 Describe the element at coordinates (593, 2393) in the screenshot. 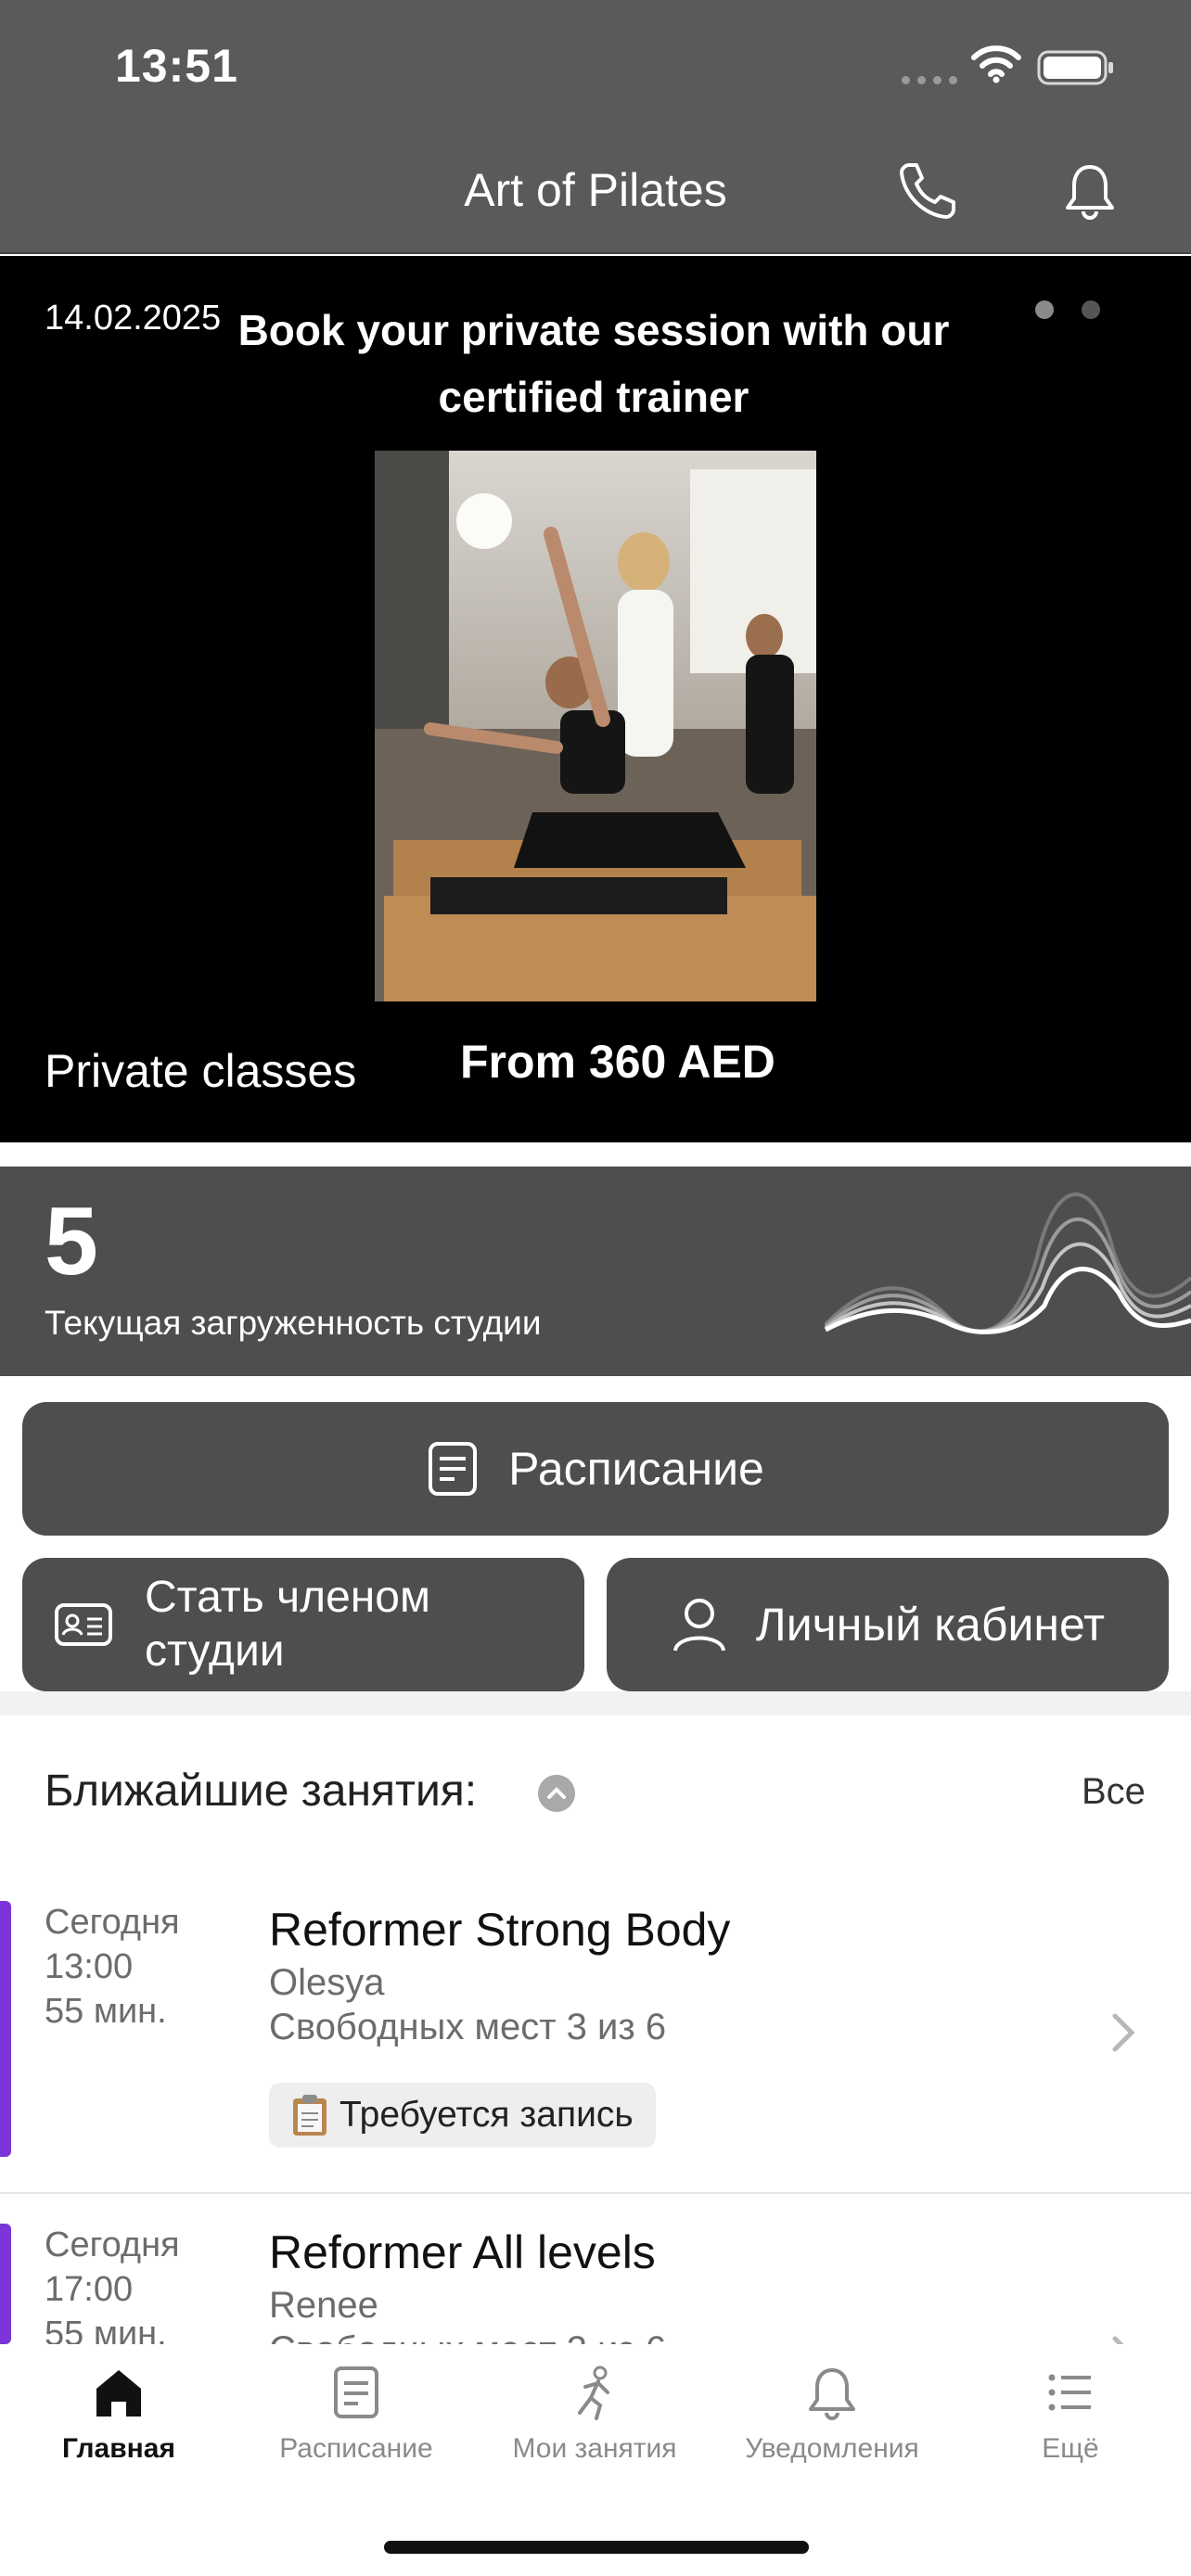

I see `person-running-icon` at that location.